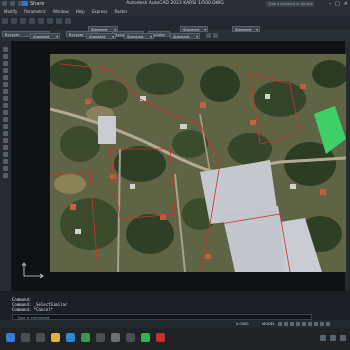 The image size is (350, 350). I want to click on circle-tool-icon, so click(5, 91).